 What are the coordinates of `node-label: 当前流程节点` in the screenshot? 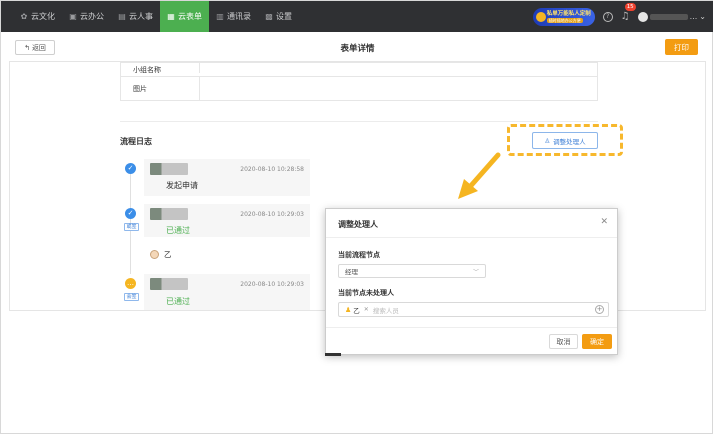 It's located at (359, 255).